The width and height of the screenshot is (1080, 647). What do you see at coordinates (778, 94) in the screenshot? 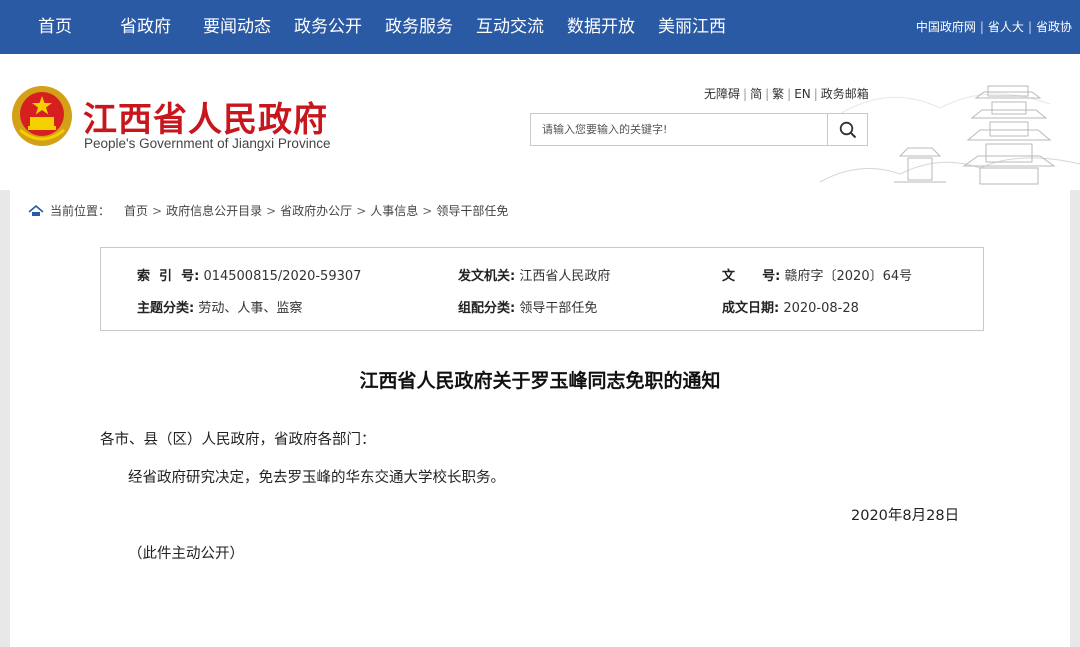
I see `link-traditional: 繁` at bounding box center [778, 94].